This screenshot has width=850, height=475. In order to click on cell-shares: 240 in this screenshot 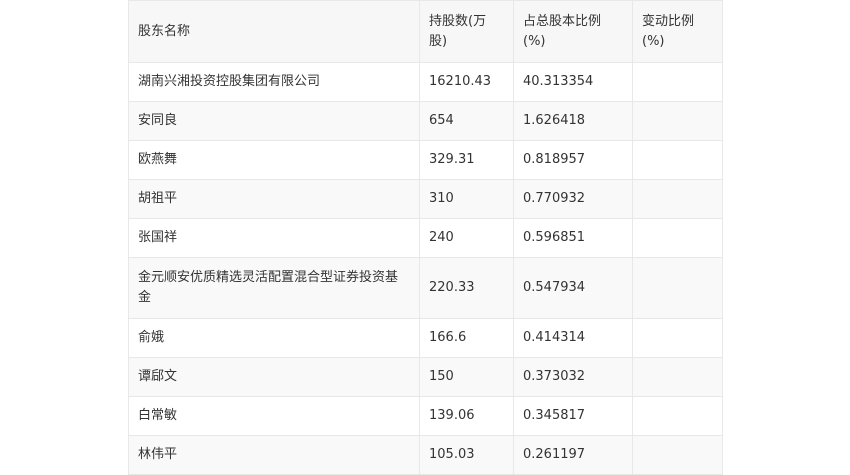, I will do `click(466, 238)`.